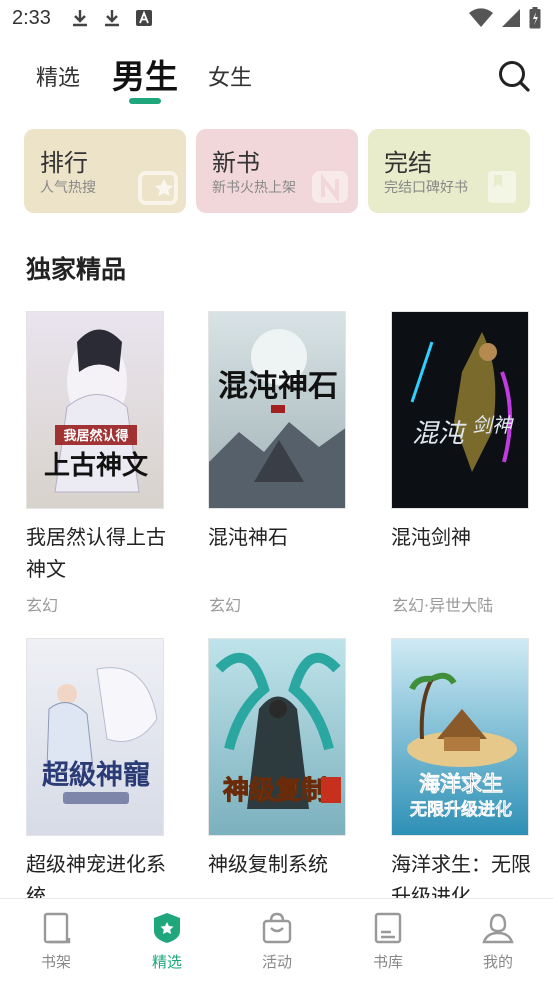 This screenshot has width=553, height=983. I want to click on bottom-nav-bar: 书架 精选 活动 书库 我的, so click(276, 940).